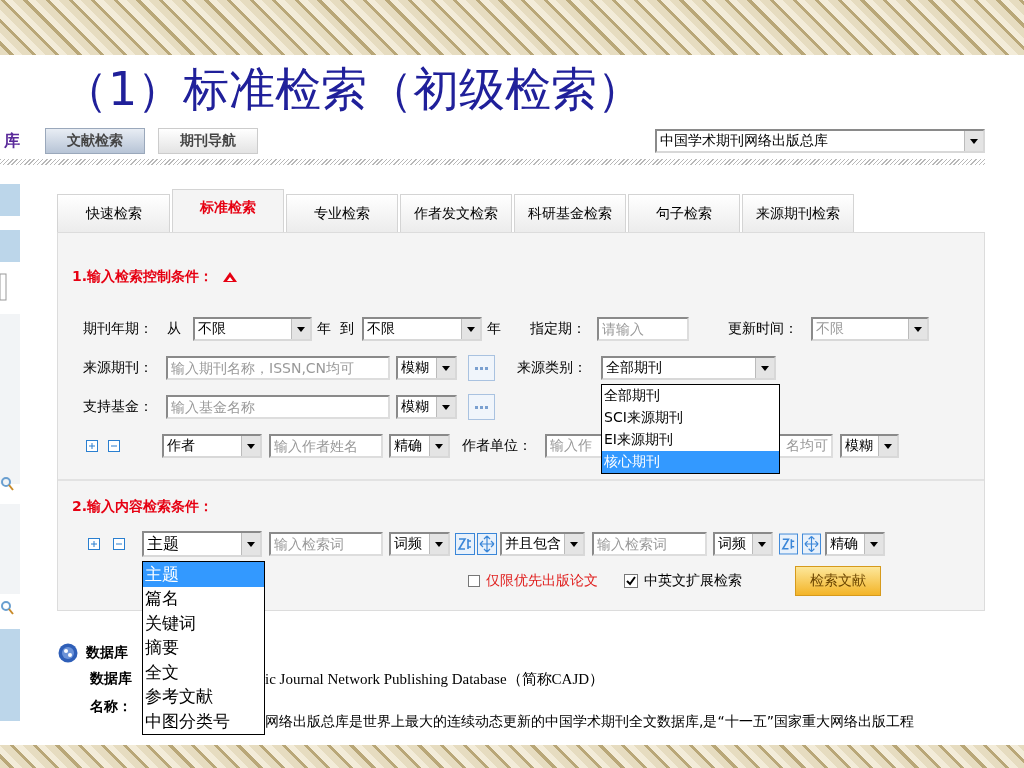  Describe the element at coordinates (208, 141) in the screenshot. I see `nav-tab: 期刊导航` at that location.